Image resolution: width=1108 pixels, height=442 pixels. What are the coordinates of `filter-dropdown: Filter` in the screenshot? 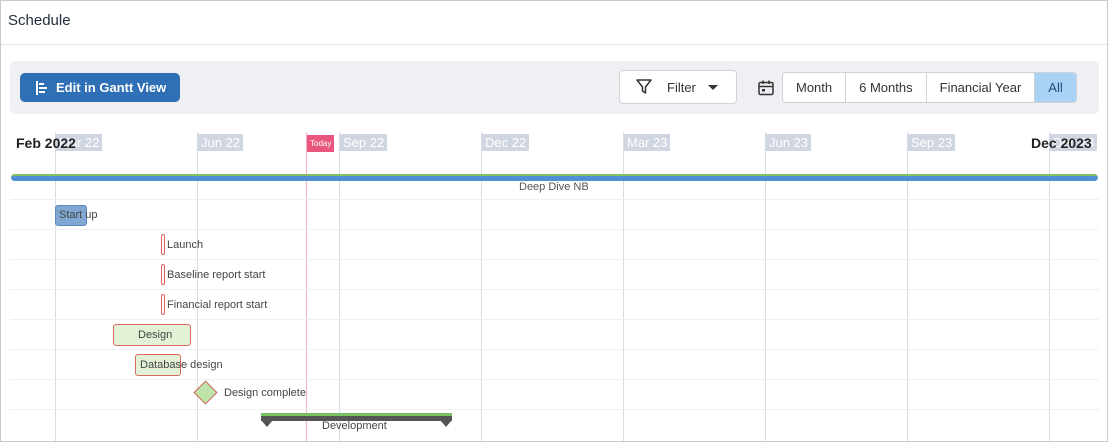 It's located at (678, 87).